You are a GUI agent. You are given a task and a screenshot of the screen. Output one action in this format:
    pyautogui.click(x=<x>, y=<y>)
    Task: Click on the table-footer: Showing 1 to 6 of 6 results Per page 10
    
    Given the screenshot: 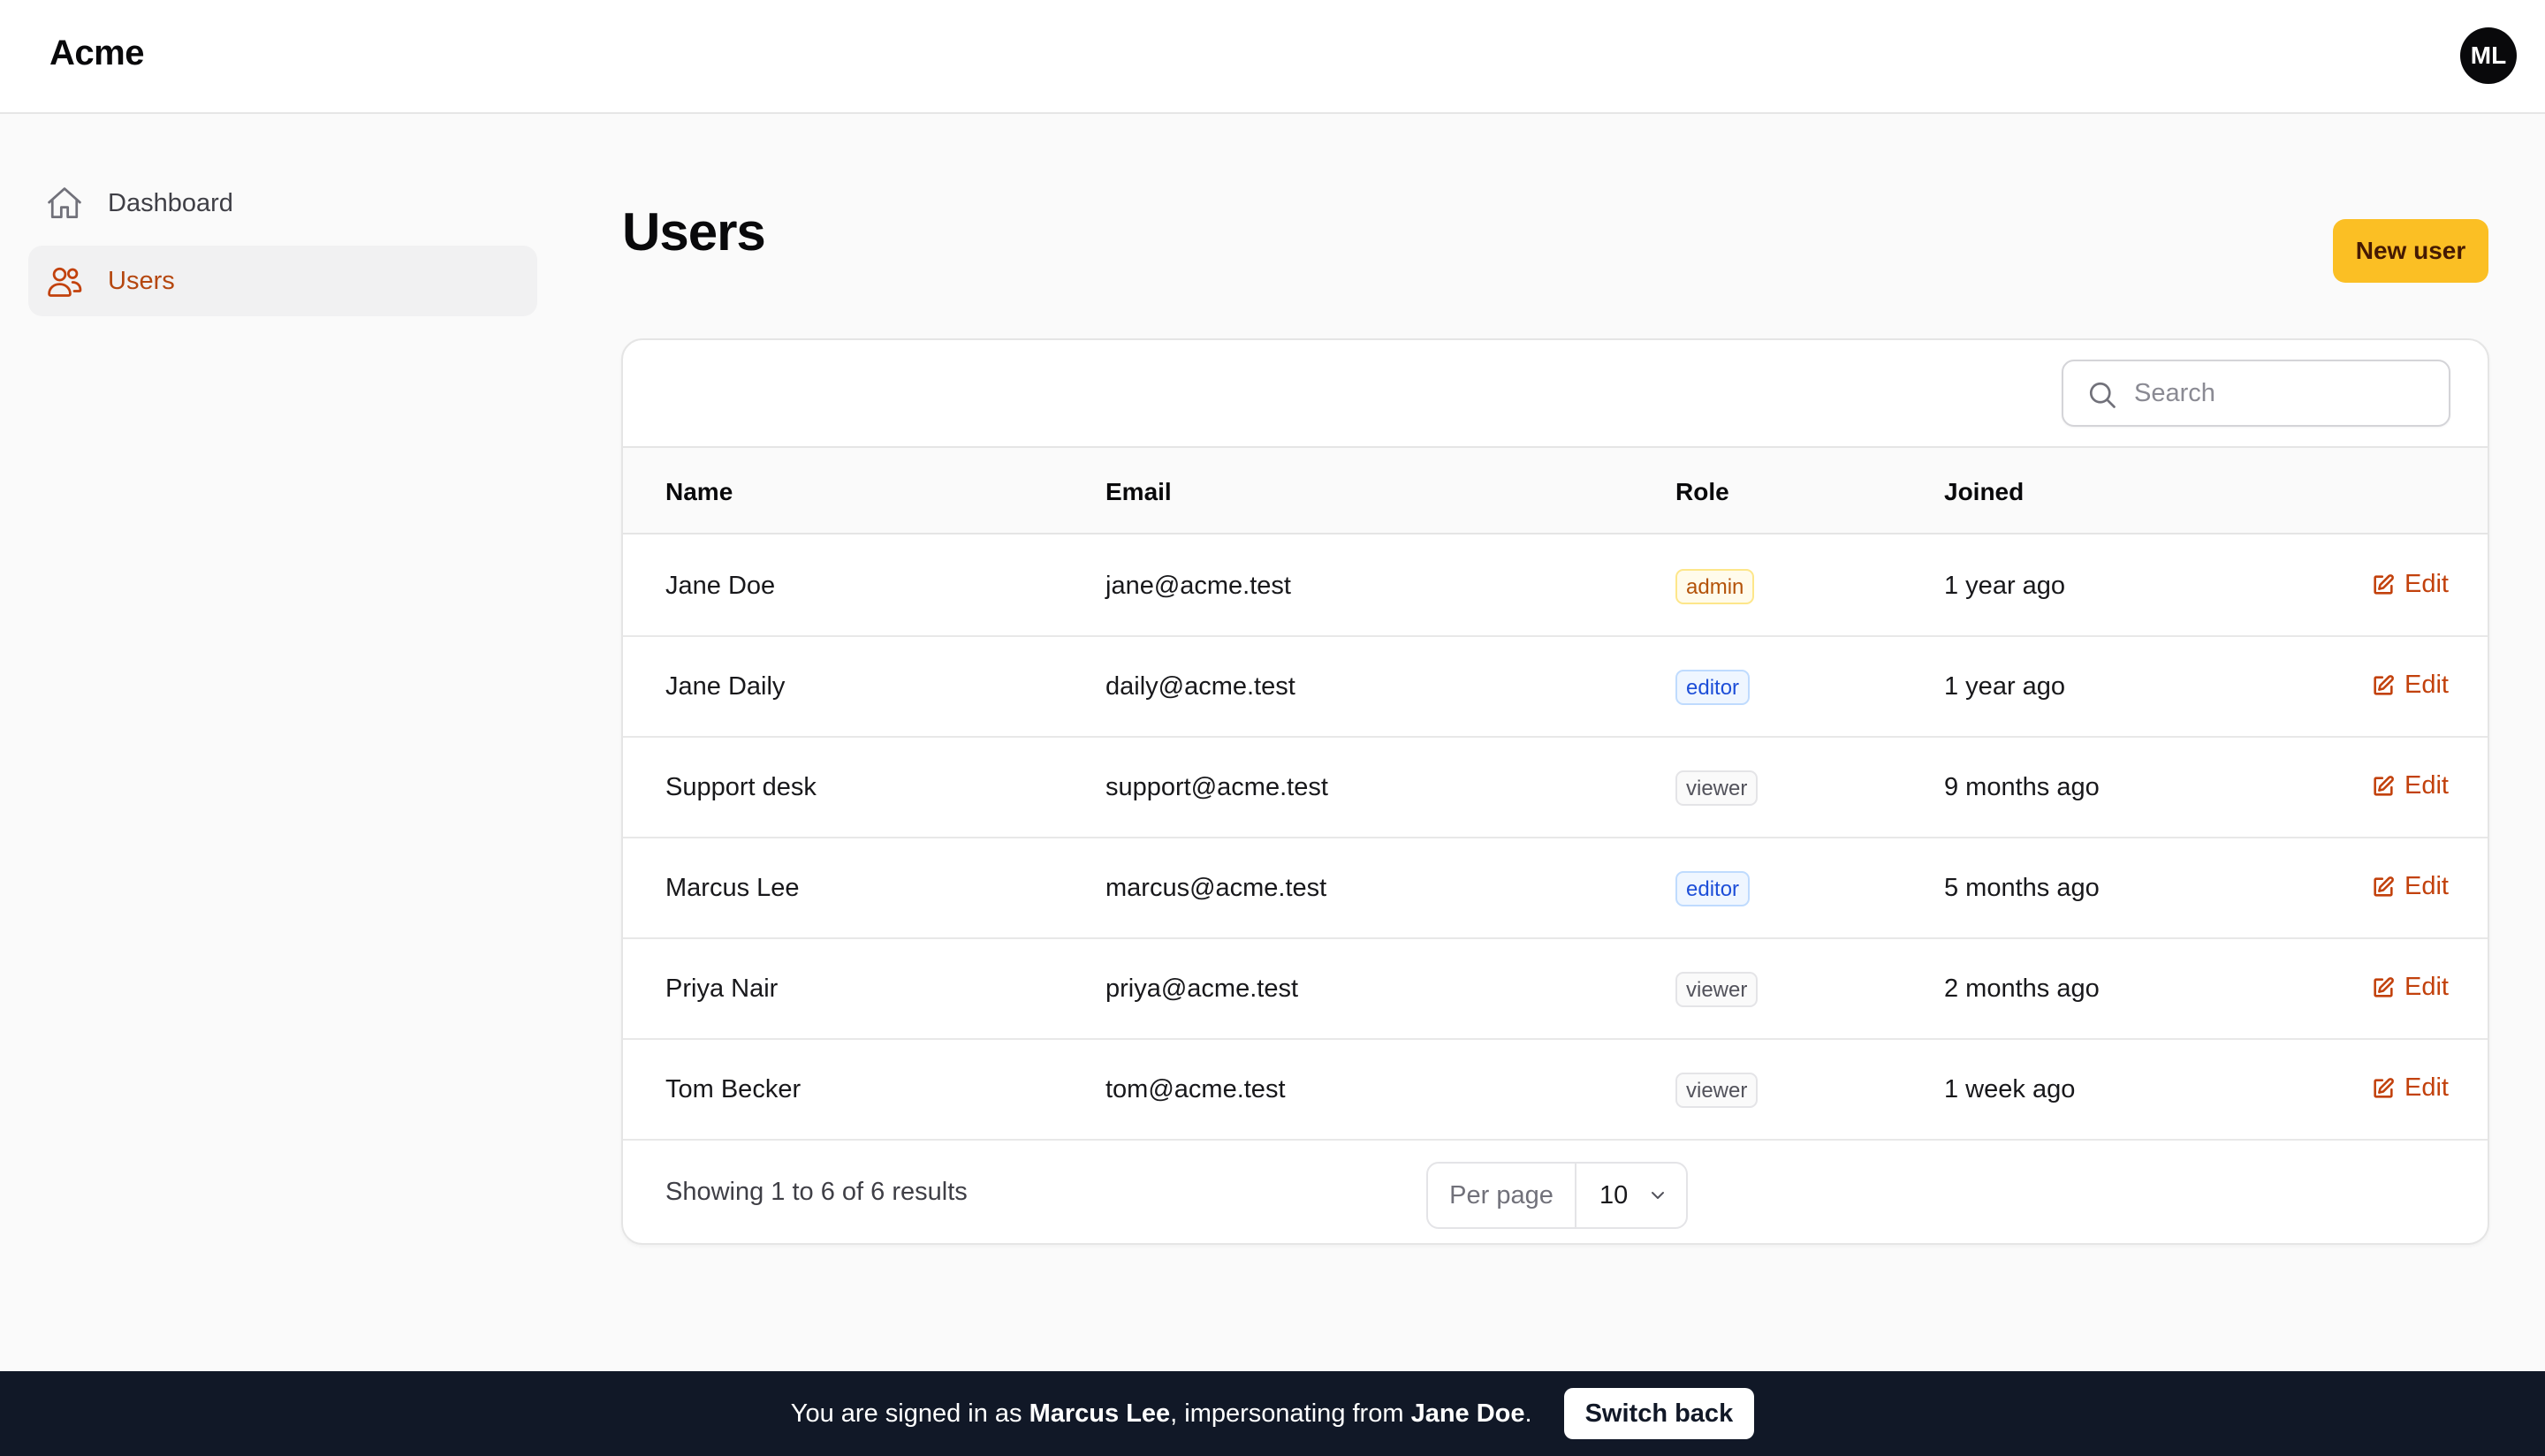 What is the action you would take?
    pyautogui.click(x=1555, y=1191)
    